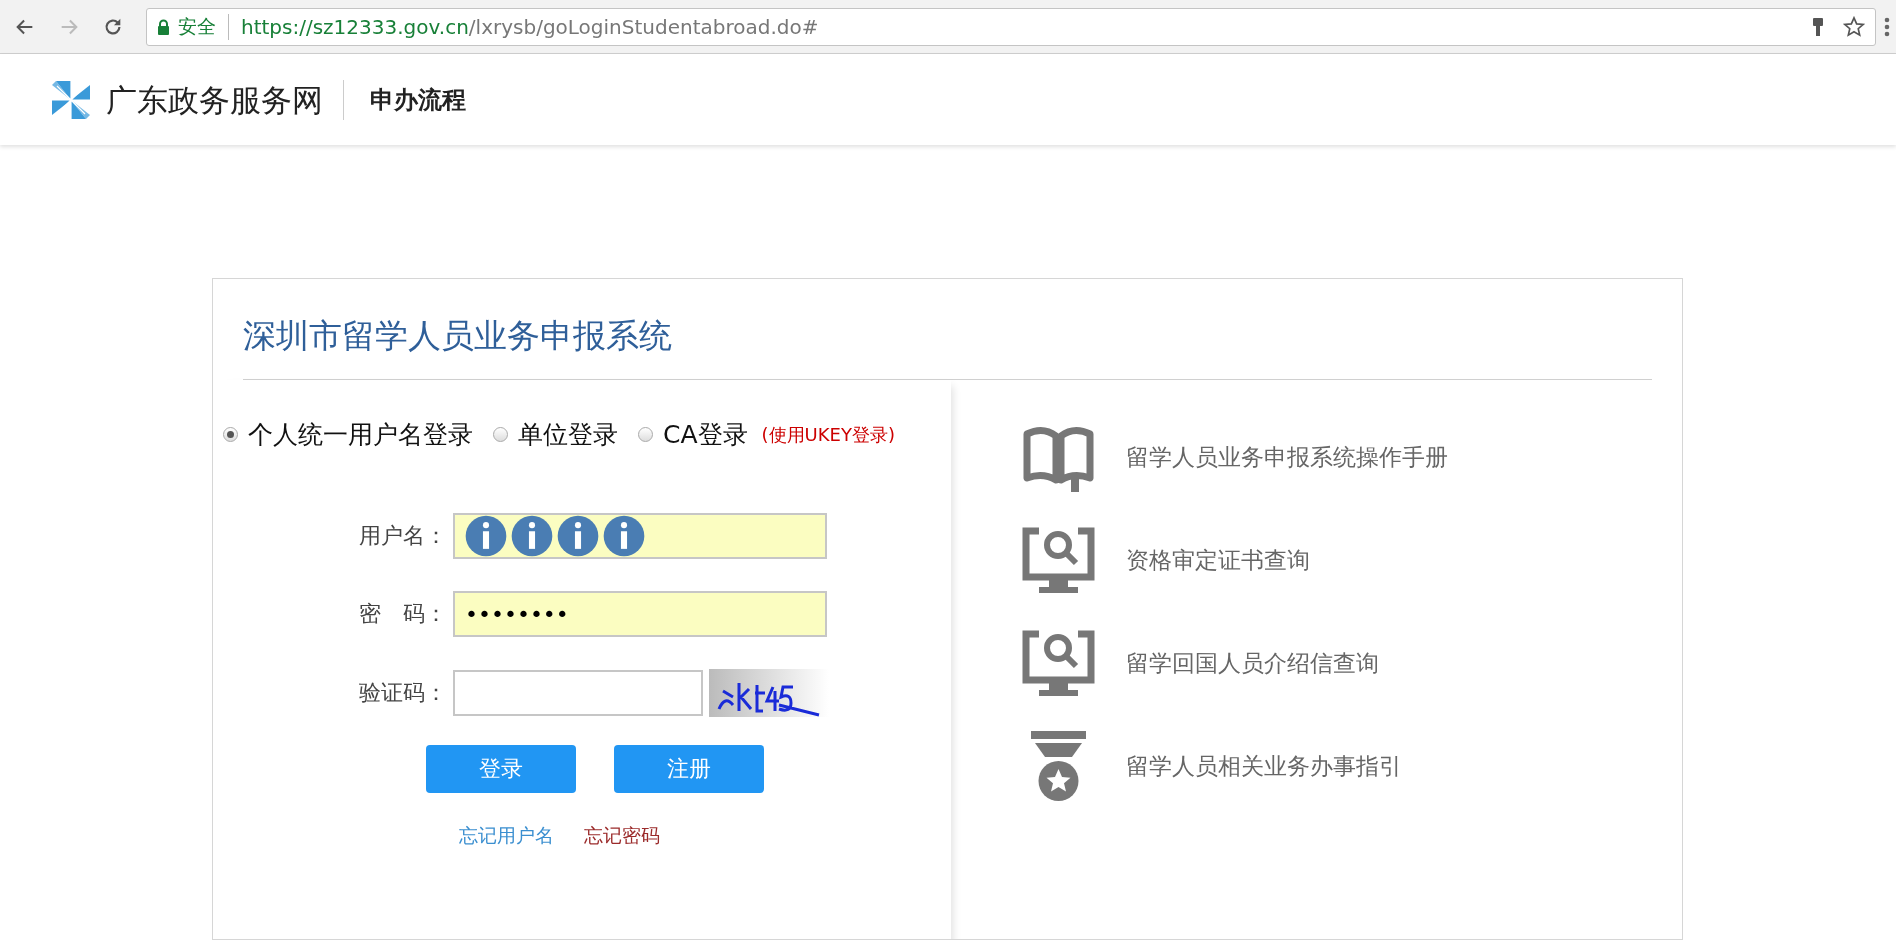  I want to click on security-label: 安全, so click(203, 26).